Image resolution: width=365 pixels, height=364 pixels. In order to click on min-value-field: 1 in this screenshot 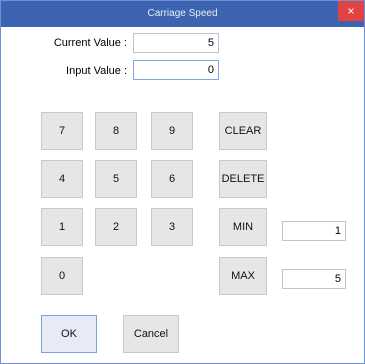, I will do `click(314, 231)`.